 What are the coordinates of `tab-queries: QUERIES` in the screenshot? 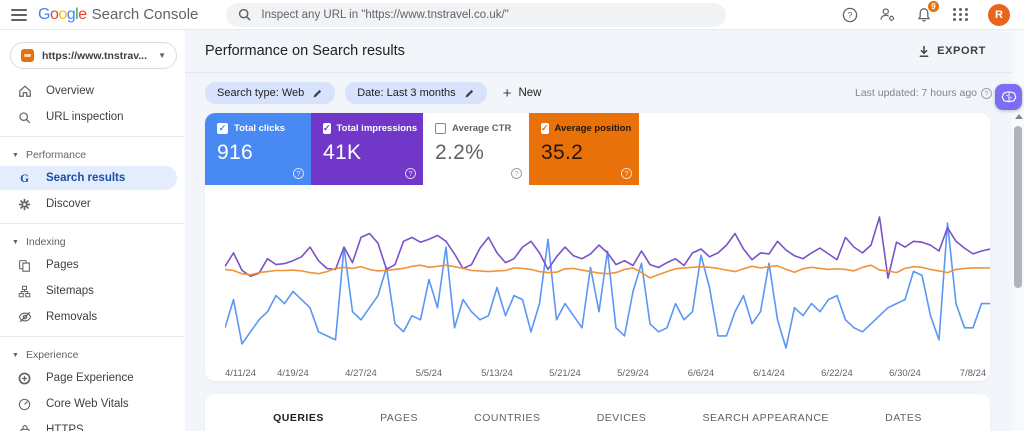 It's located at (298, 418).